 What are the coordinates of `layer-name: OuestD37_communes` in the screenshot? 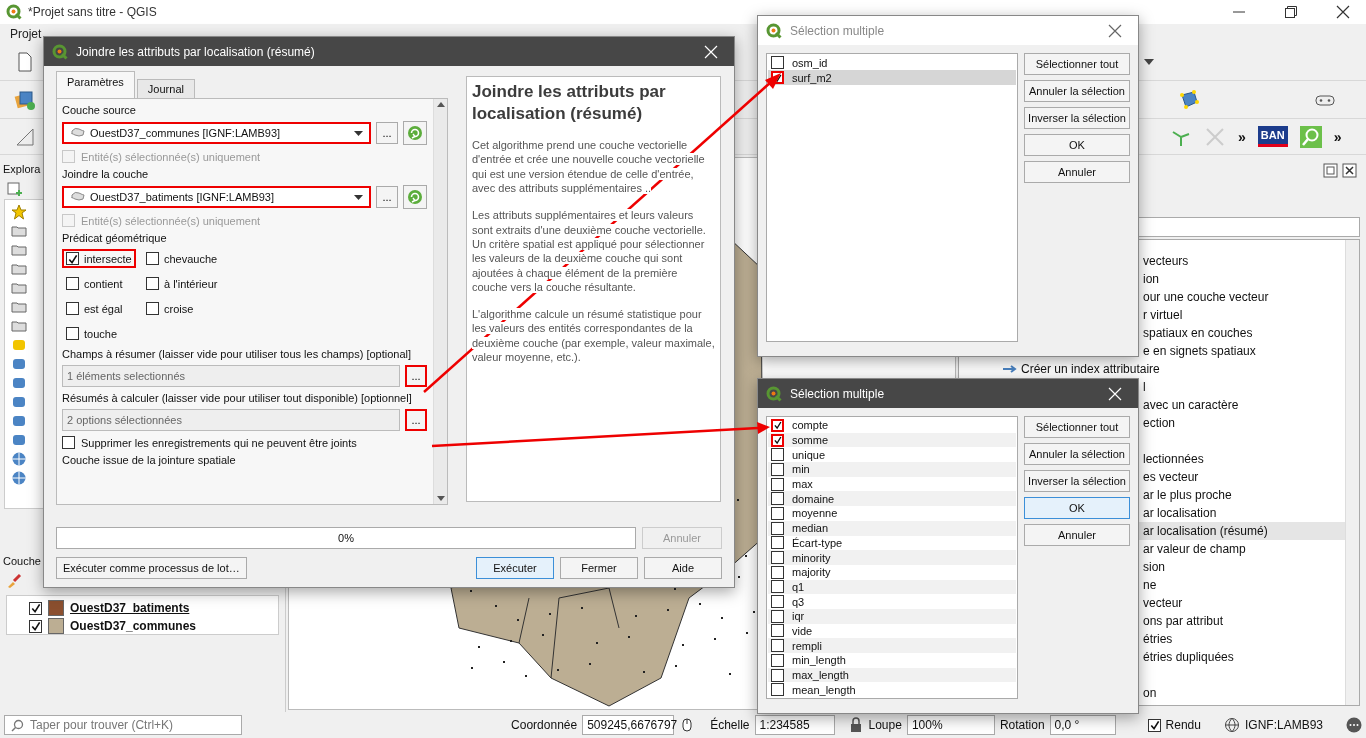 It's located at (133, 626).